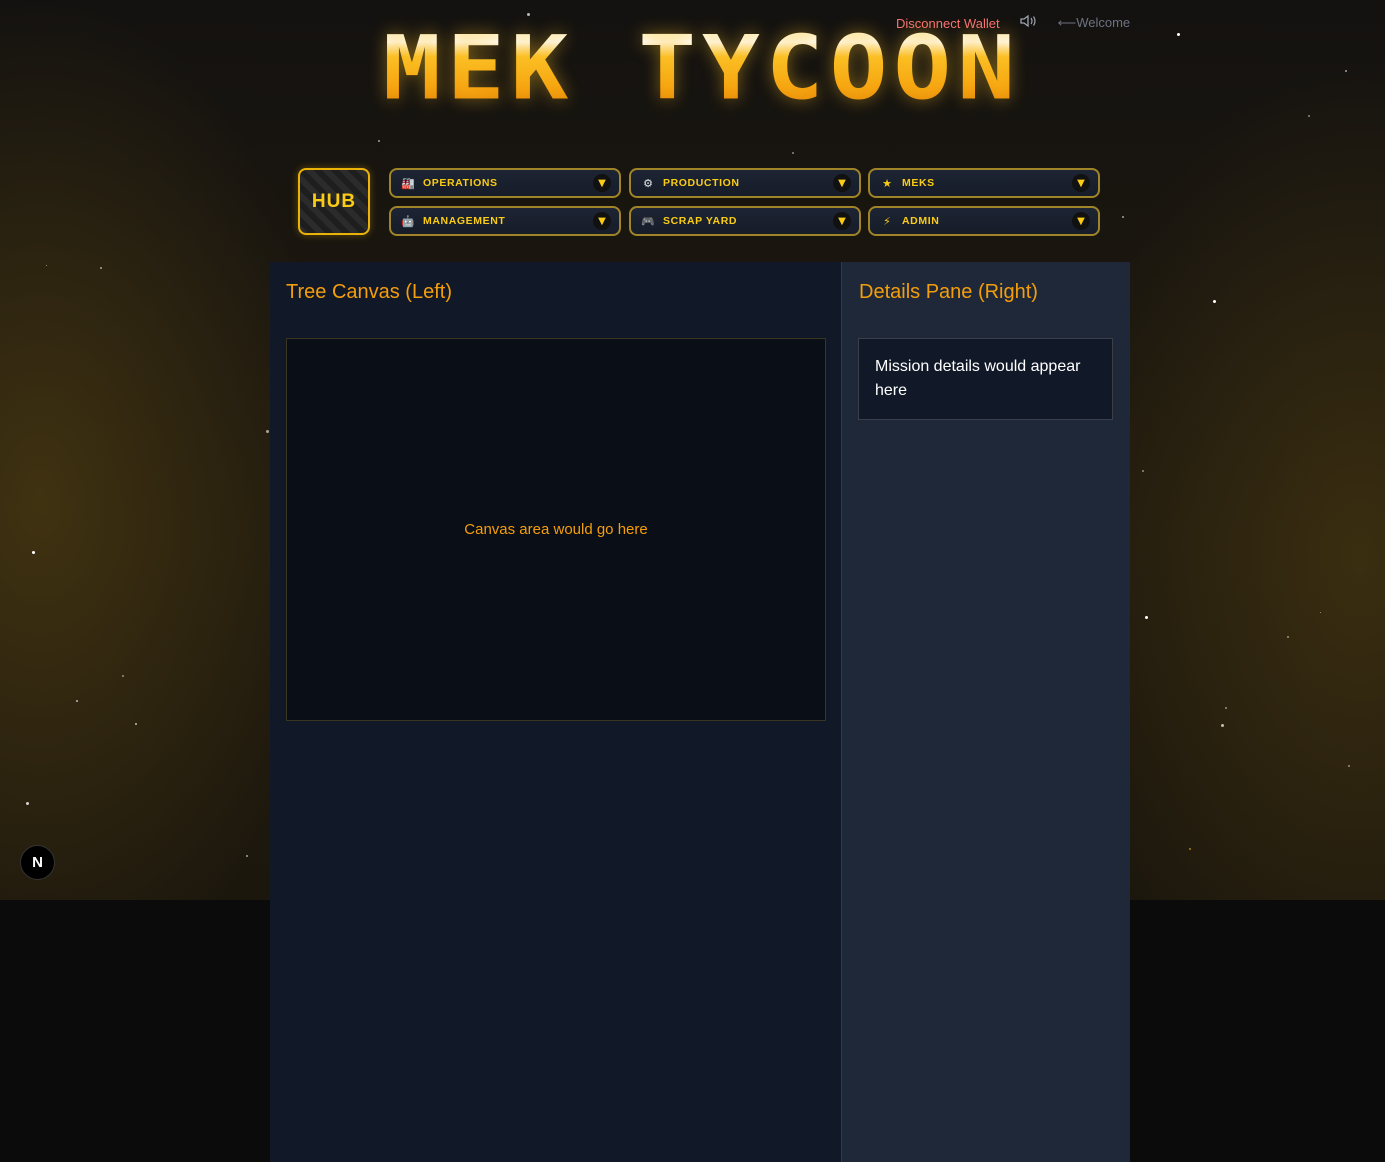 The image size is (1385, 1162). What do you see at coordinates (745, 183) in the screenshot?
I see `nav-production-dropdown: ⚙ PRODUCTION ▼` at bounding box center [745, 183].